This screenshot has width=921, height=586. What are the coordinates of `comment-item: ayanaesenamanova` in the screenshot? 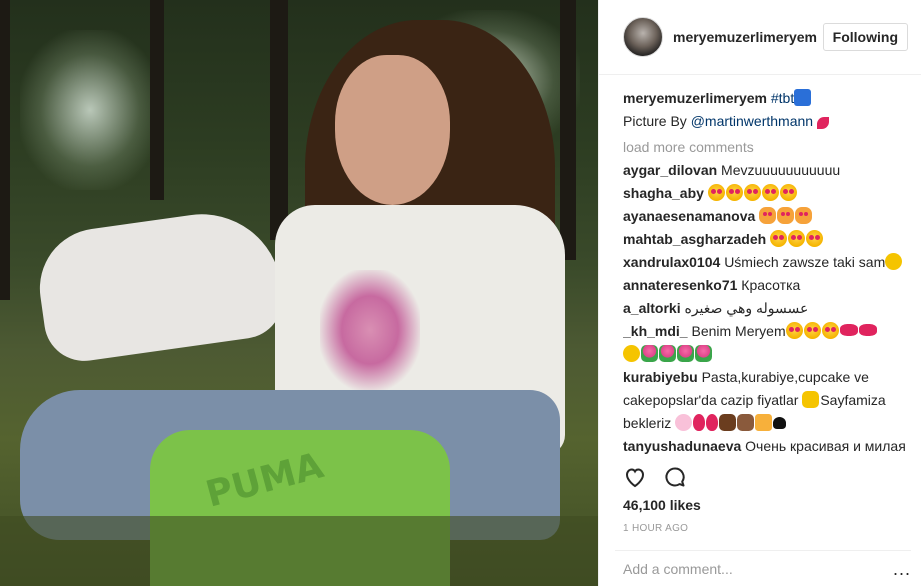 It's located at (767, 216).